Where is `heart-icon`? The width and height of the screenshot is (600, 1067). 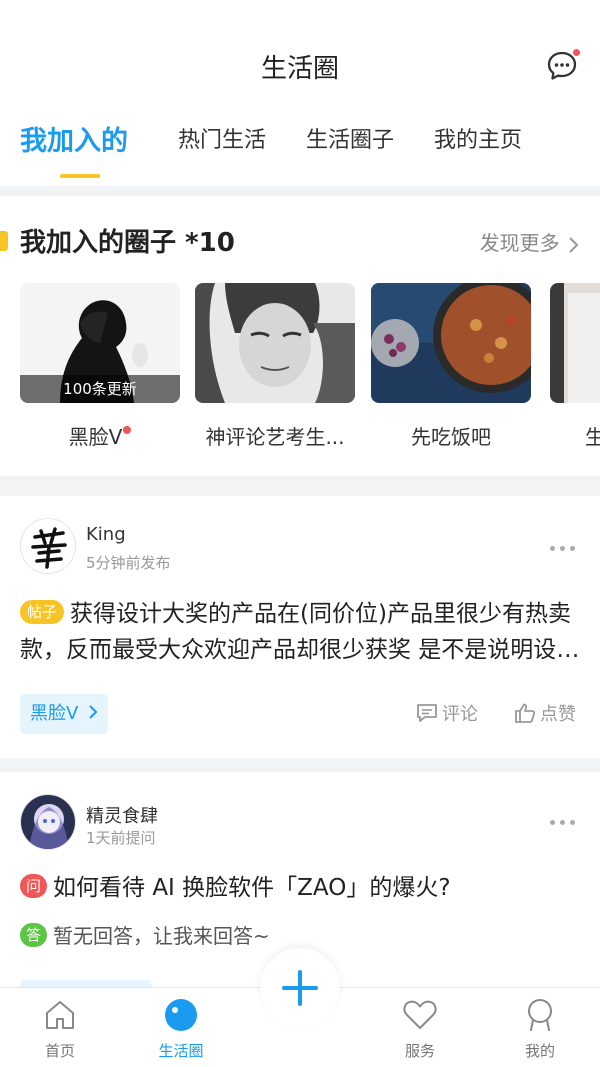
heart-icon is located at coordinates (420, 1014).